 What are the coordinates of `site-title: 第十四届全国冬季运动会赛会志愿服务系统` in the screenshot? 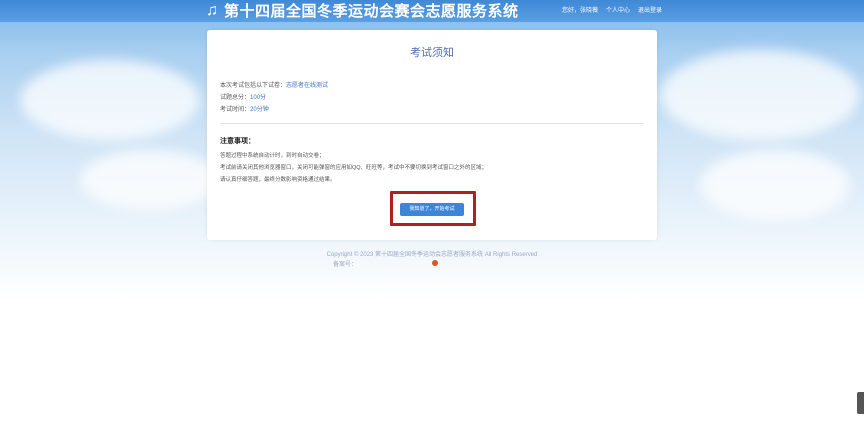 It's located at (371, 11).